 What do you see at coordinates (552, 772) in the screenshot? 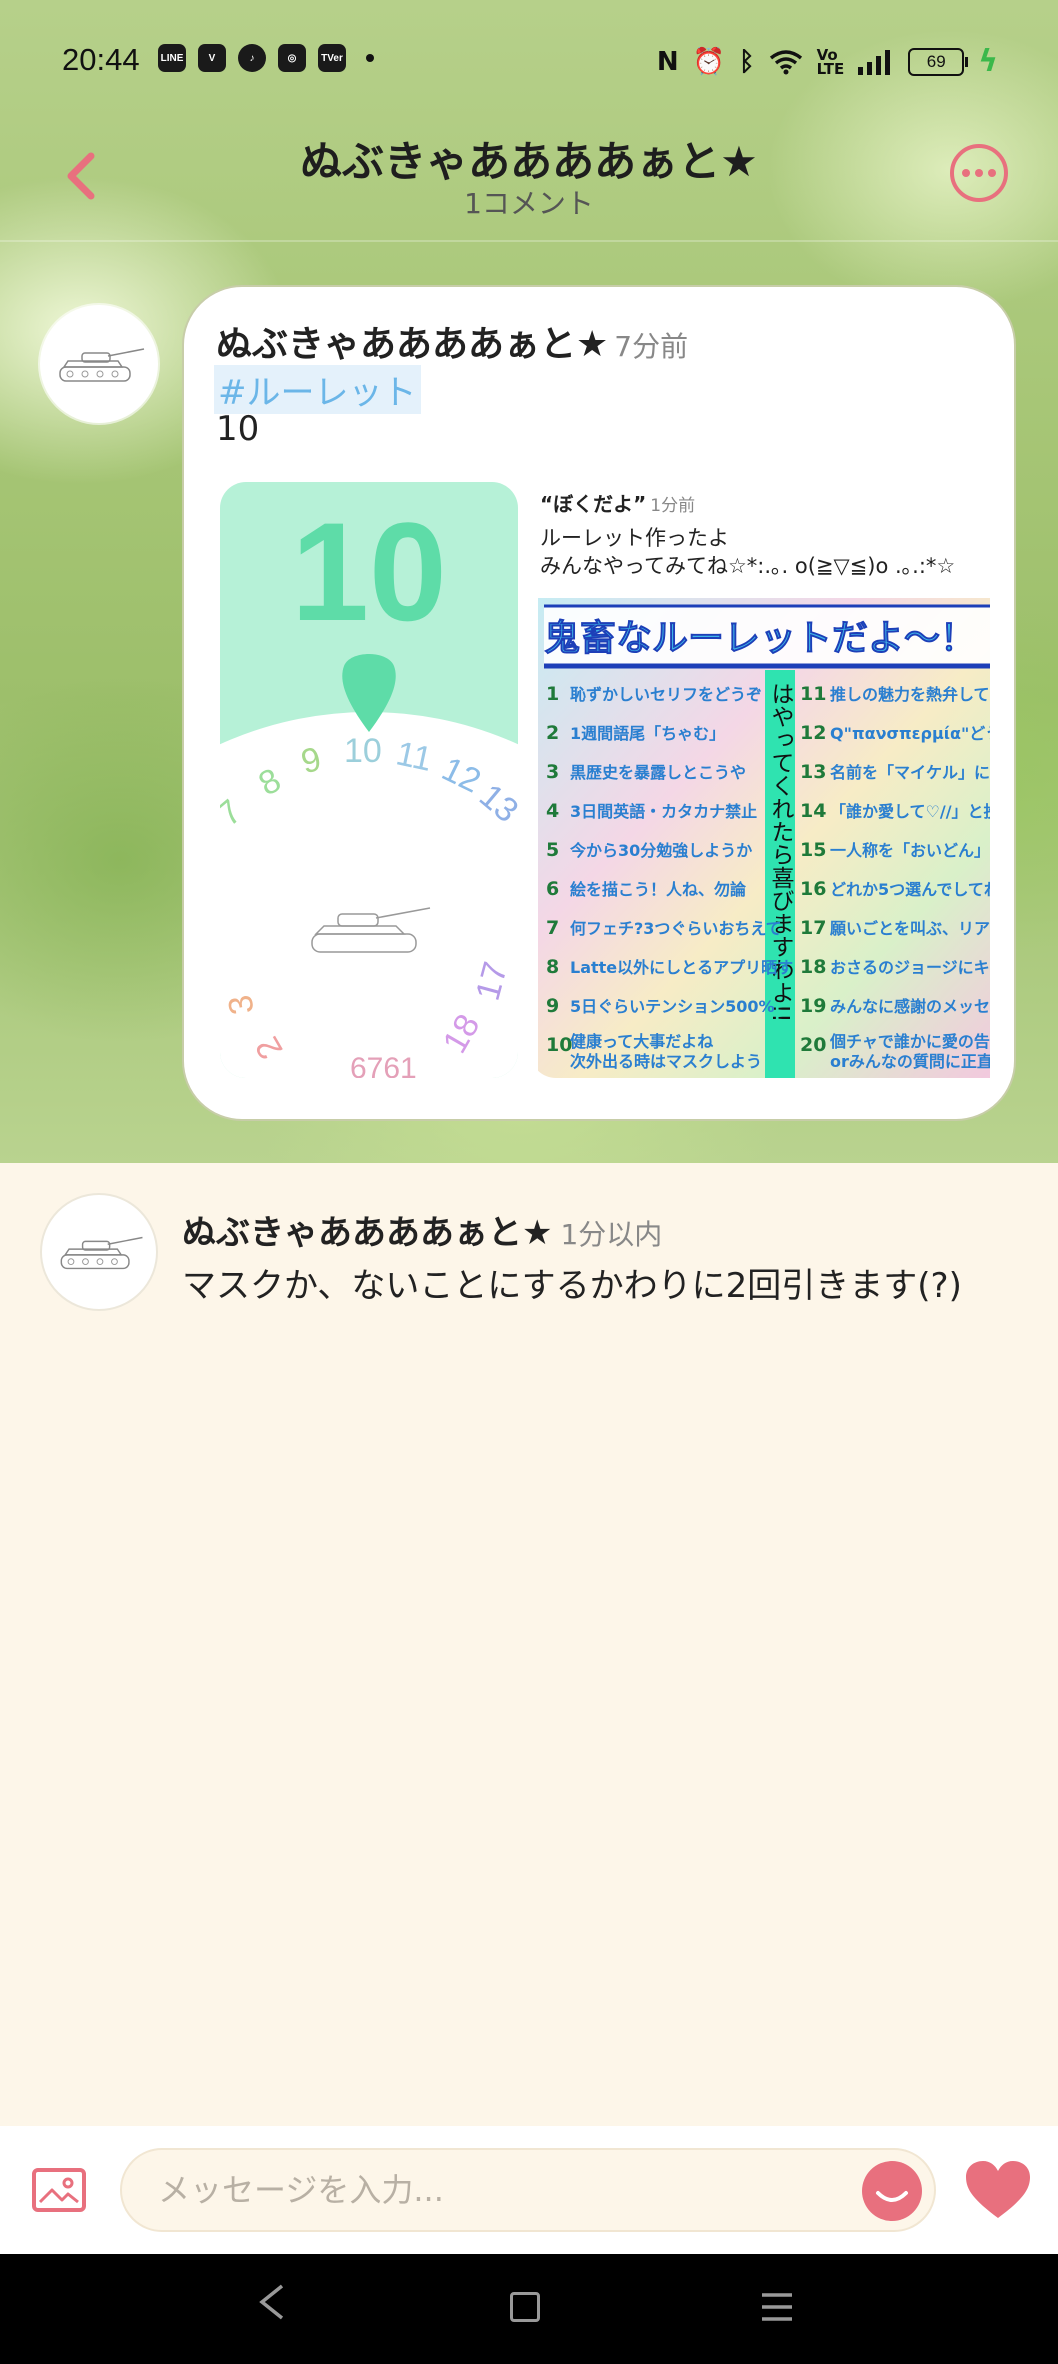
I see `left-list-item-number: 3` at bounding box center [552, 772].